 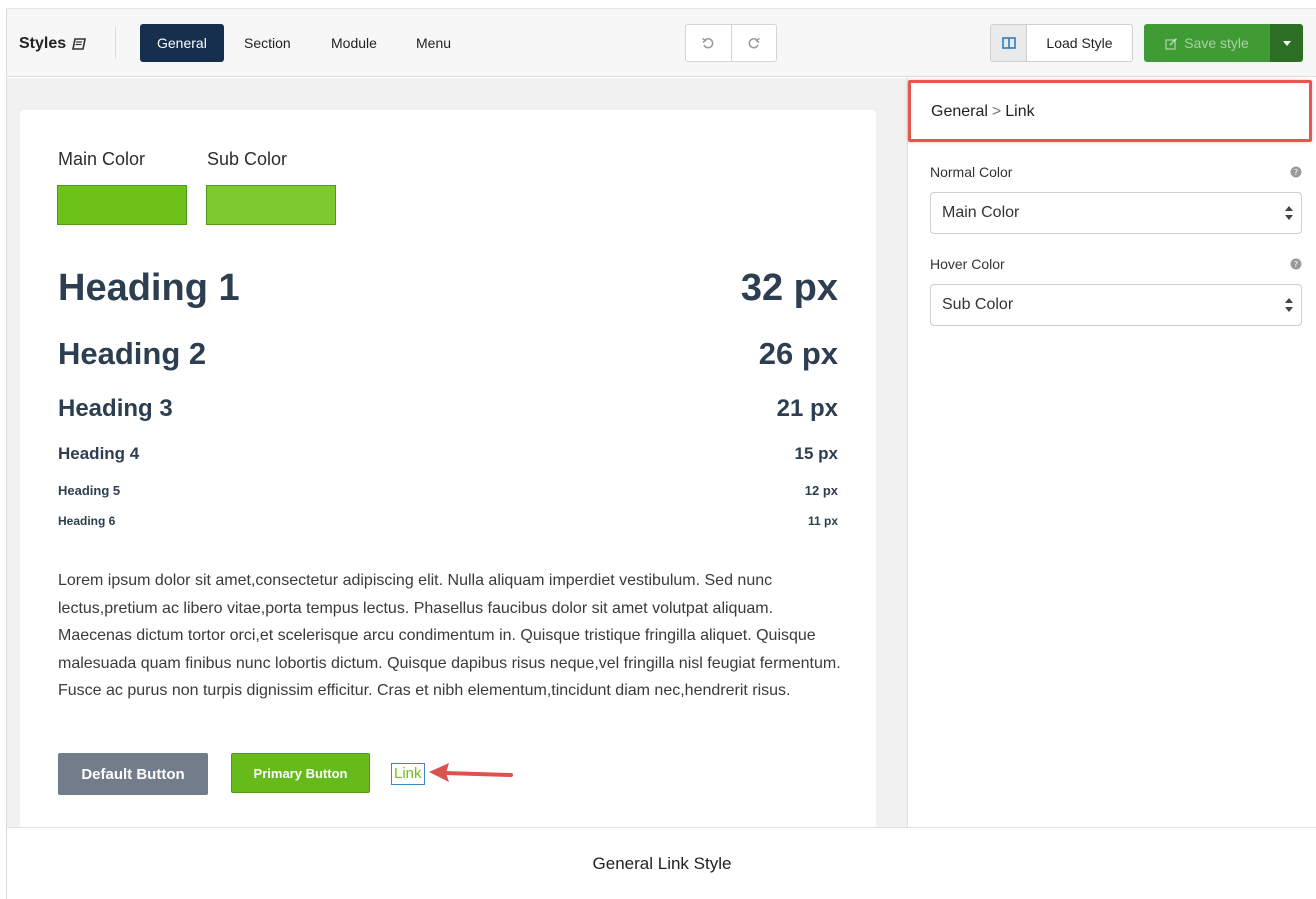 I want to click on tab-general: General, so click(x=182, y=43).